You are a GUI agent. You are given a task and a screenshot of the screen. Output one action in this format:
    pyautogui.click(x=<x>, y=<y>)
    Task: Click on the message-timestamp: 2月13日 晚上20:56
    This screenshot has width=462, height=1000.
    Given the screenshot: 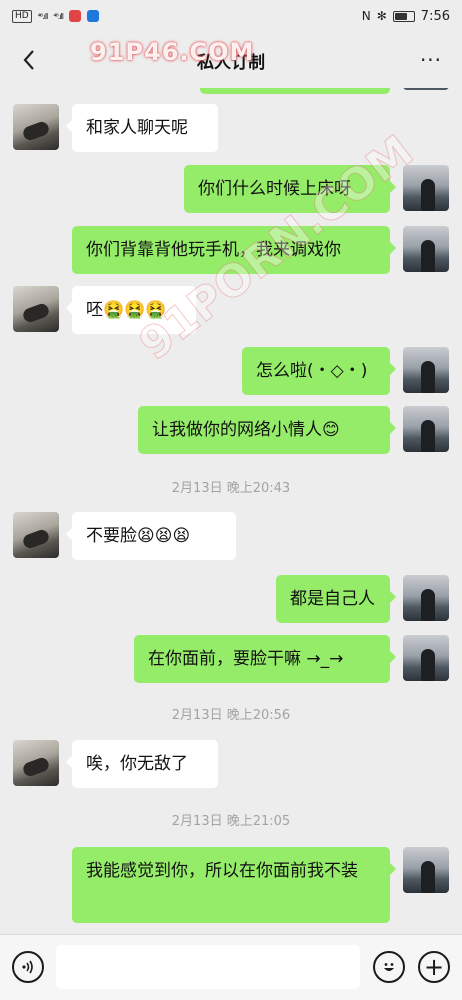 What is the action you would take?
    pyautogui.click(x=231, y=715)
    